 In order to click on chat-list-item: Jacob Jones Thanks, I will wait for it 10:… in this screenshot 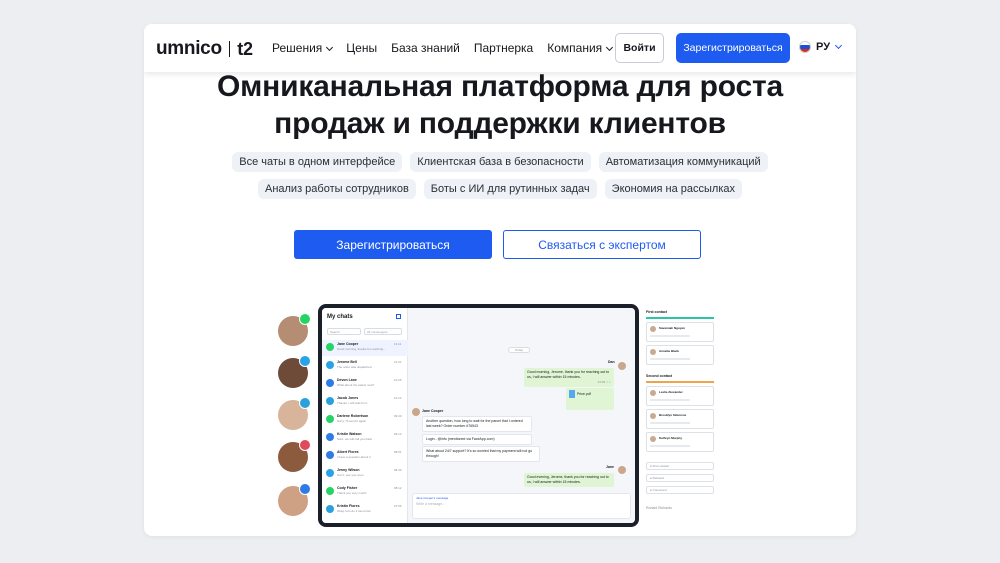, I will do `click(365, 402)`.